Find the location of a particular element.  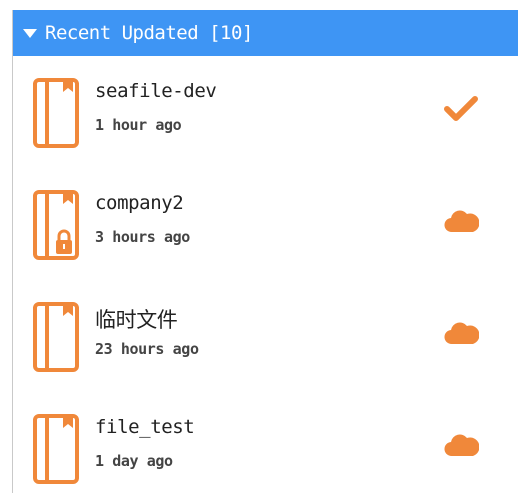

repo-name: 临时文件 is located at coordinates (136, 320).